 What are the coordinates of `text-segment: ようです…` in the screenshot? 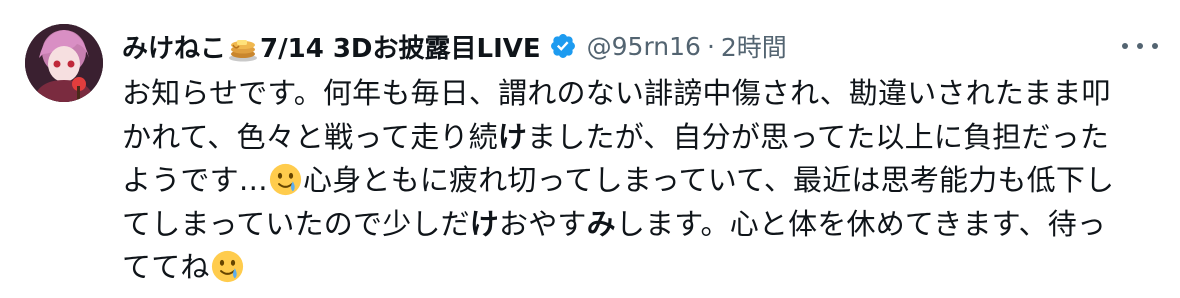 It's located at (195, 180).